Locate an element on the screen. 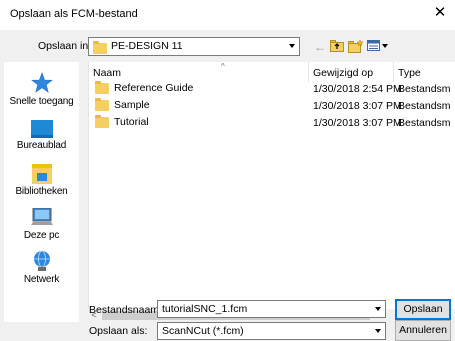 The image size is (455, 341). place-desktop: Bureaublad is located at coordinates (41, 135).